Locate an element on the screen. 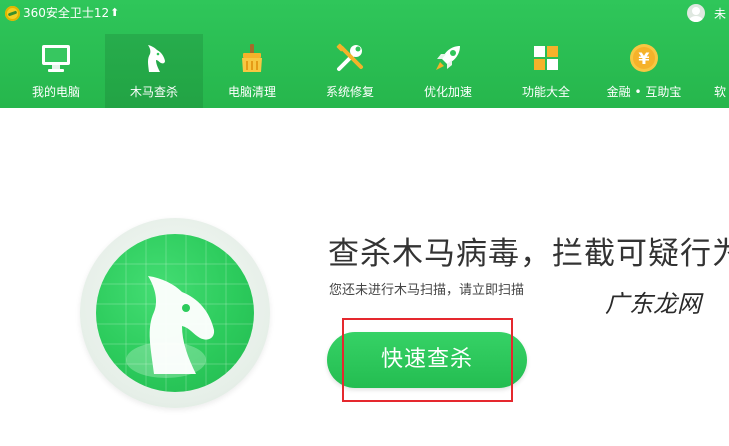 The image size is (729, 446). nav-item-label: 金融 • 互助宝 is located at coordinates (644, 92).